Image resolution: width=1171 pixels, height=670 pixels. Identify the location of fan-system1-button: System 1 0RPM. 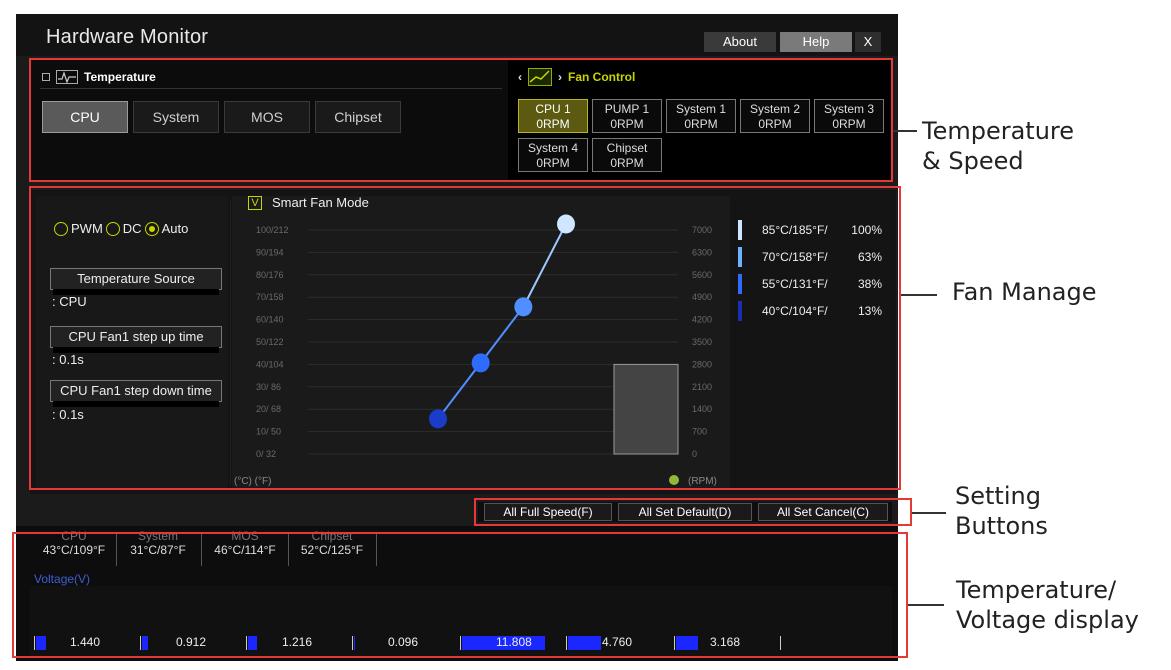
(701, 116).